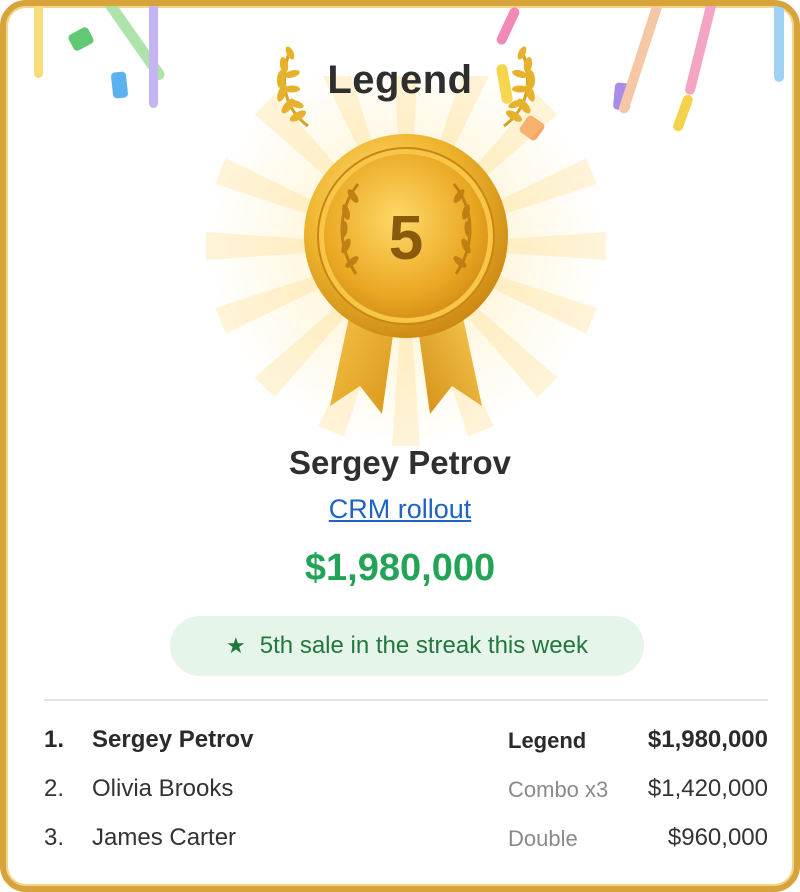  Describe the element at coordinates (547, 740) in the screenshot. I see `tier-badge: Legend` at that location.